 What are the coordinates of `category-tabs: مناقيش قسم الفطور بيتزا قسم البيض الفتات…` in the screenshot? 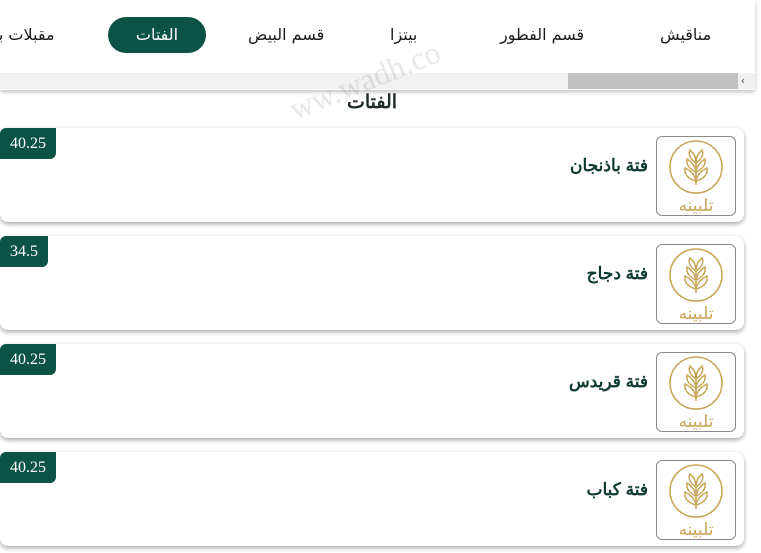 It's located at (377, 35).